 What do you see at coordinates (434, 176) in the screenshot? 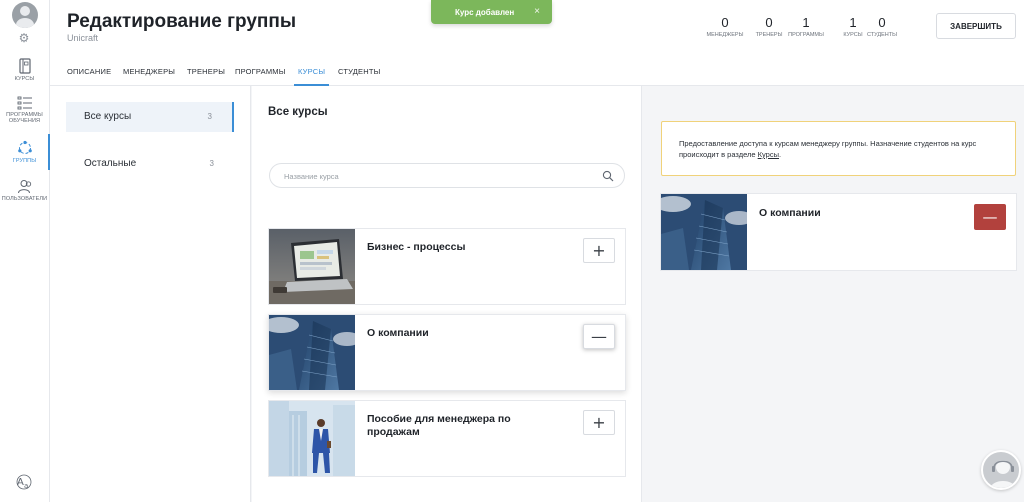
I see `course-search-input` at bounding box center [434, 176].